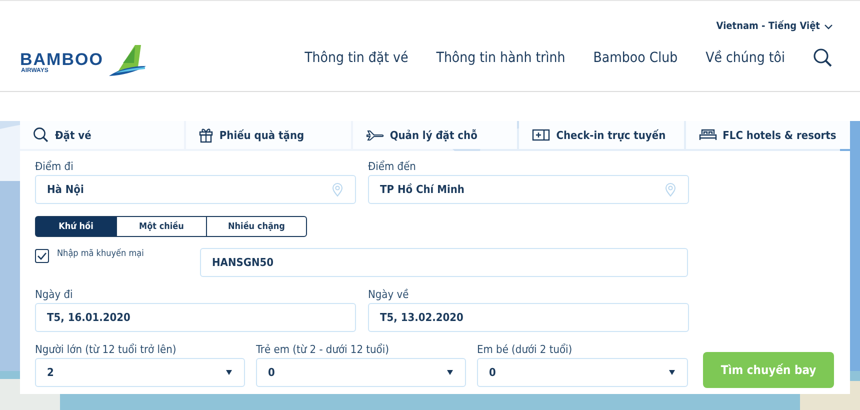 The width and height of the screenshot is (860, 410). What do you see at coordinates (54, 294) in the screenshot?
I see `field-label: Ngày đi` at bounding box center [54, 294].